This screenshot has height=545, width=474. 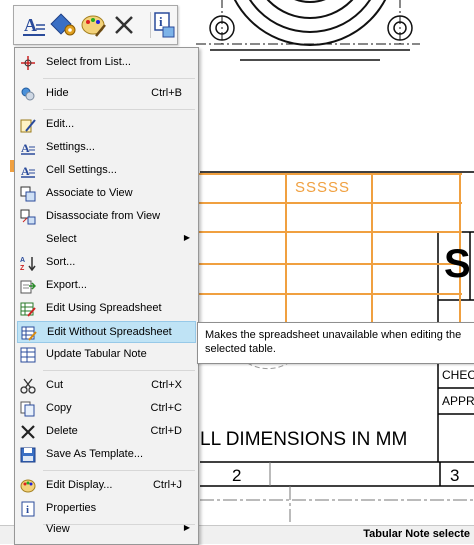 I want to click on menu-shortcut: Ctrl+C, so click(x=166, y=408).